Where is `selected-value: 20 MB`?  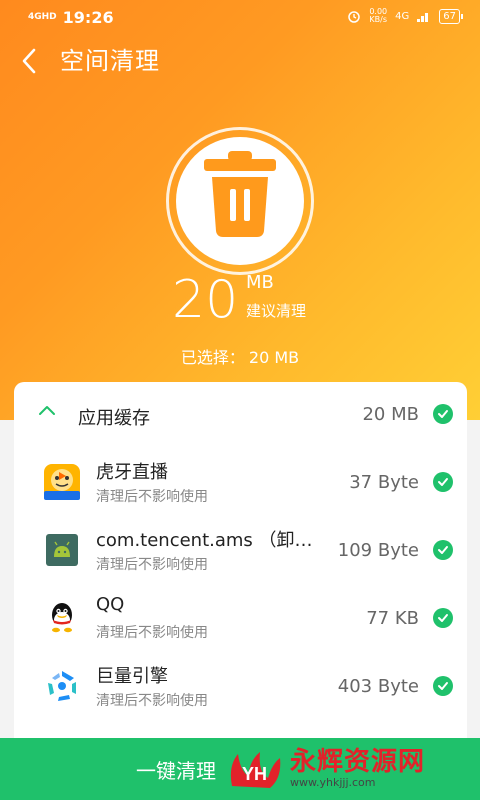 selected-value: 20 MB is located at coordinates (274, 357).